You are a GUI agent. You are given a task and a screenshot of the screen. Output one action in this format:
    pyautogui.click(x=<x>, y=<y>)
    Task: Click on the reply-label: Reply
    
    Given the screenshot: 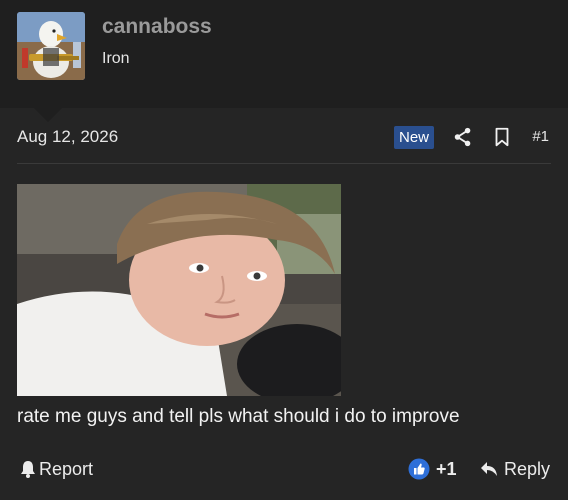 What is the action you would take?
    pyautogui.click(x=527, y=468)
    